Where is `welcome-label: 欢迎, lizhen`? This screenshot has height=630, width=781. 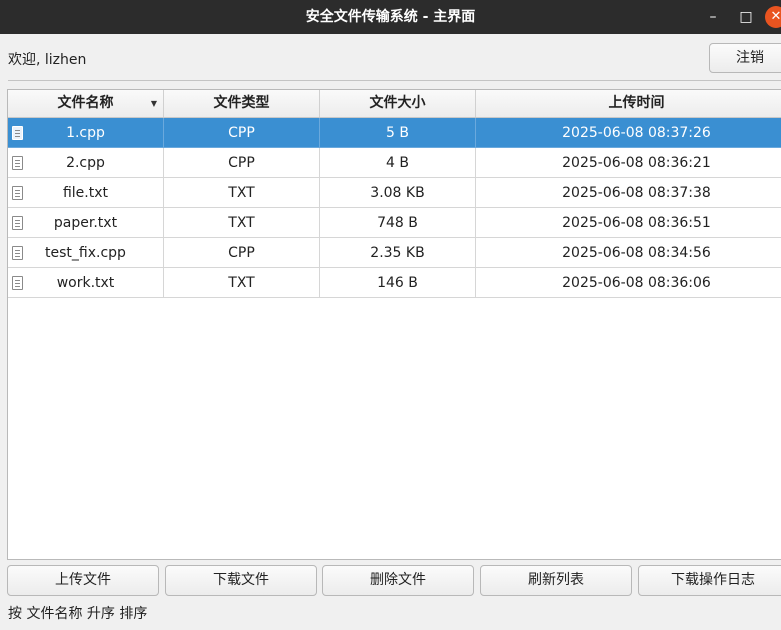
welcome-label: 欢迎, lizhen is located at coordinates (47, 60).